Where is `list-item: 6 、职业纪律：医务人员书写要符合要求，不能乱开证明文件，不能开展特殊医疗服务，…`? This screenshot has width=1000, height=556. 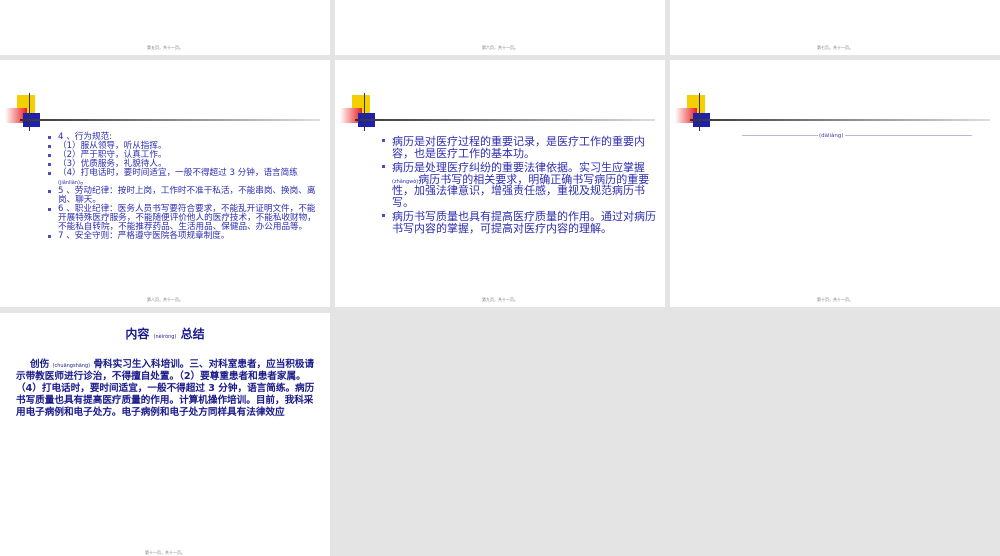
list-item: 6 、职业纪律：医务人员书写要符合要求，不能乱开证明文件，不能开展特殊医疗服务，… is located at coordinates (185, 218).